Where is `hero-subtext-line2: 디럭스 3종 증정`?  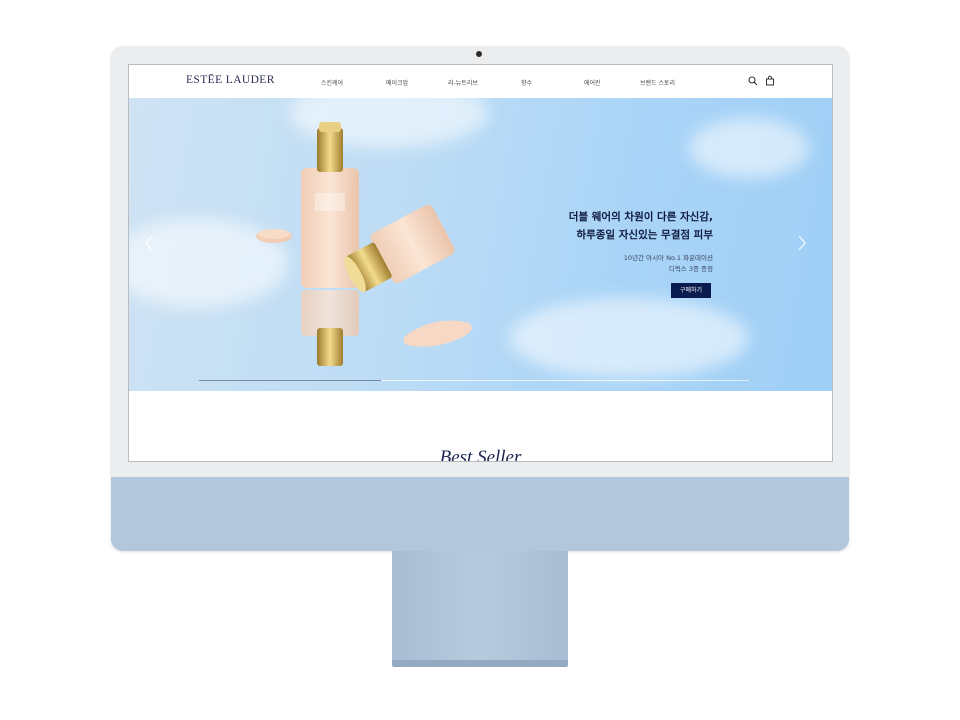
hero-subtext-line2: 디럭스 3종 증정 is located at coordinates (690, 269).